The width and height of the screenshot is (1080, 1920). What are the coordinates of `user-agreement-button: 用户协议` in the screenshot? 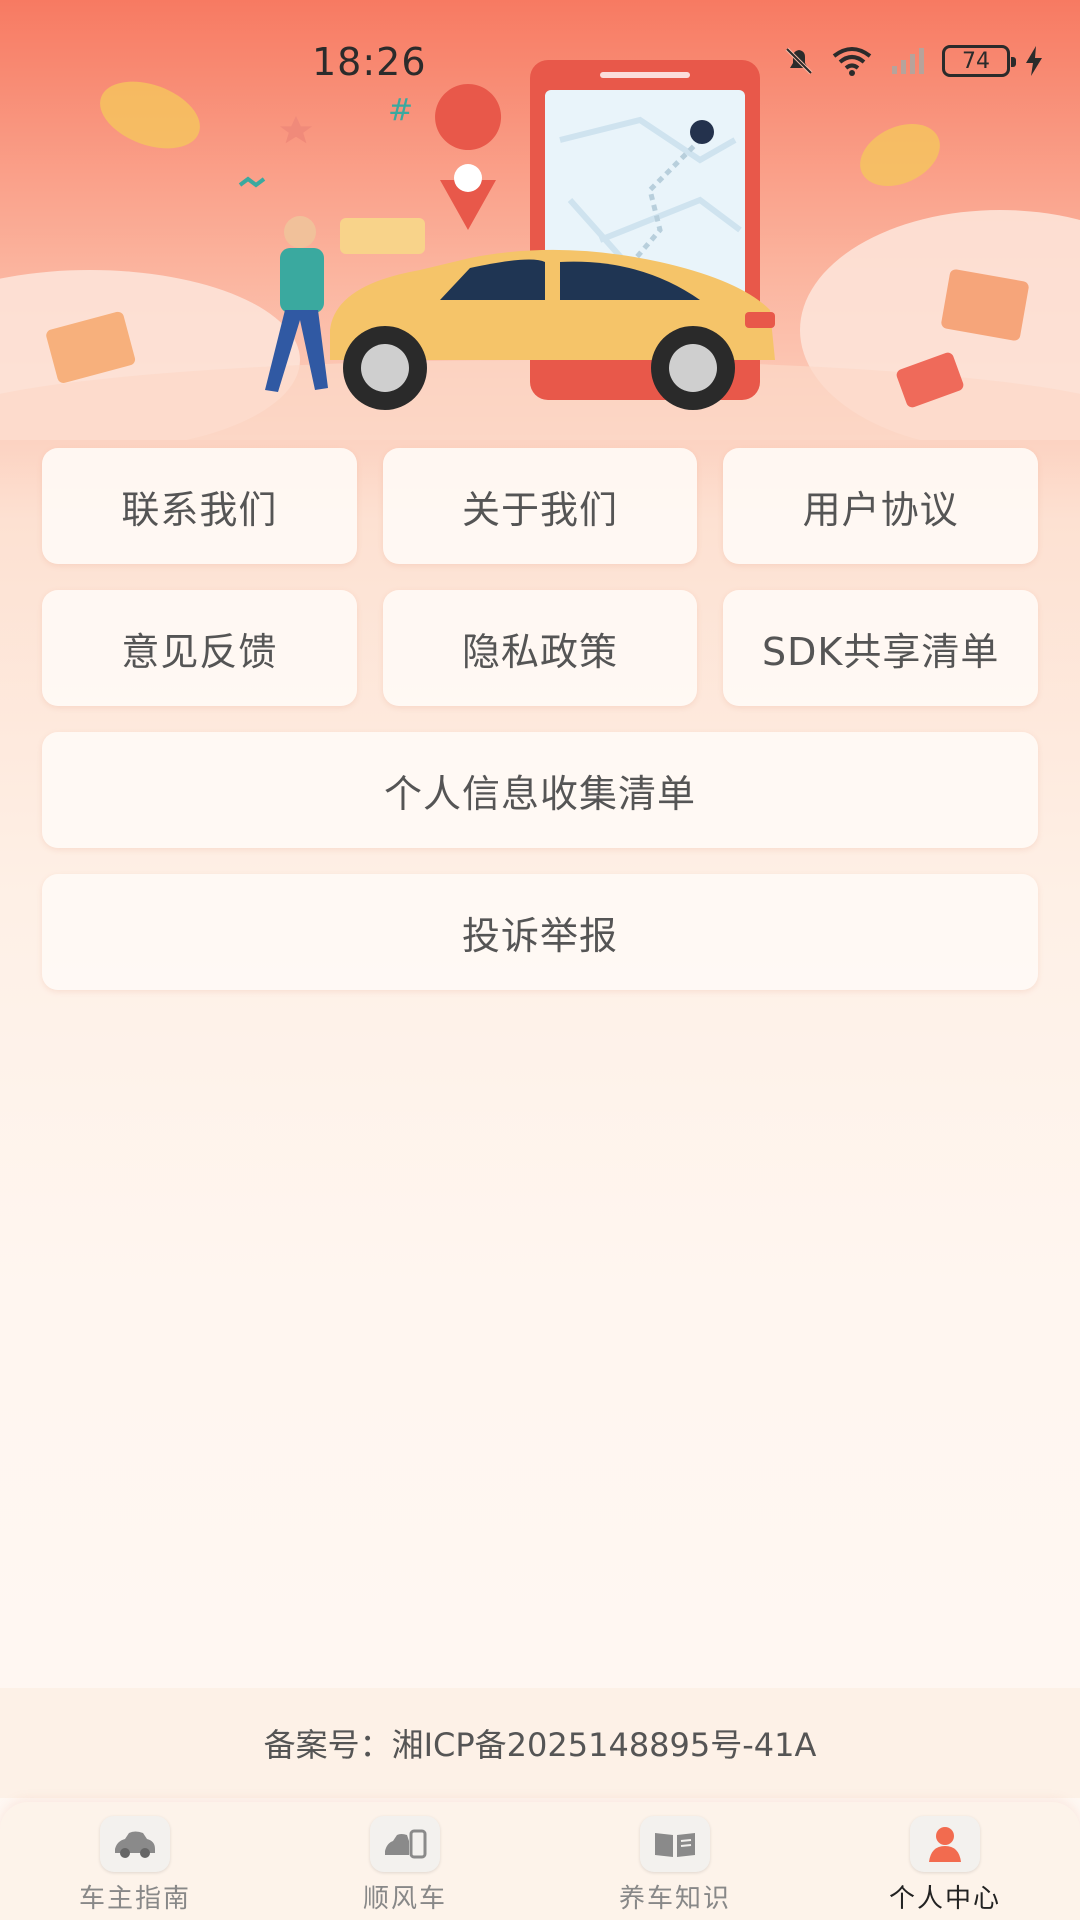 It's located at (881, 506).